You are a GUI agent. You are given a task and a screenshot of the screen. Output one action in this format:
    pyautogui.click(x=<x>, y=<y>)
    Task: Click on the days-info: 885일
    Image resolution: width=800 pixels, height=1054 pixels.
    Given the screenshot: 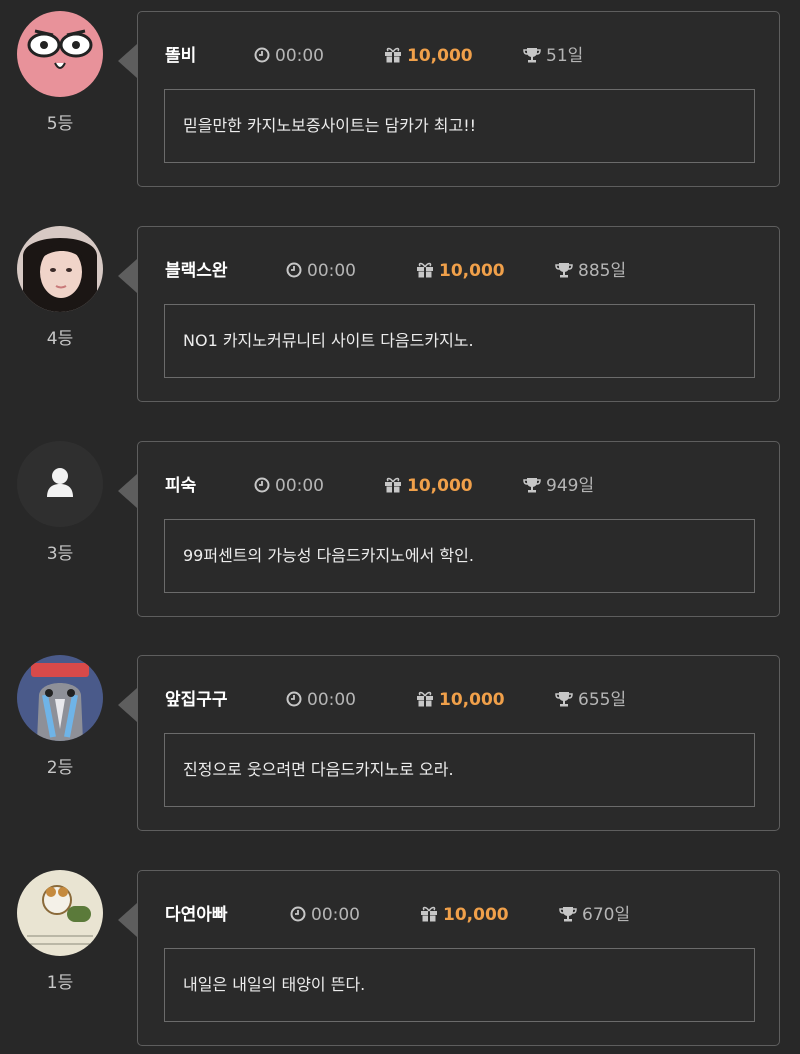 What is the action you would take?
    pyautogui.click(x=590, y=271)
    